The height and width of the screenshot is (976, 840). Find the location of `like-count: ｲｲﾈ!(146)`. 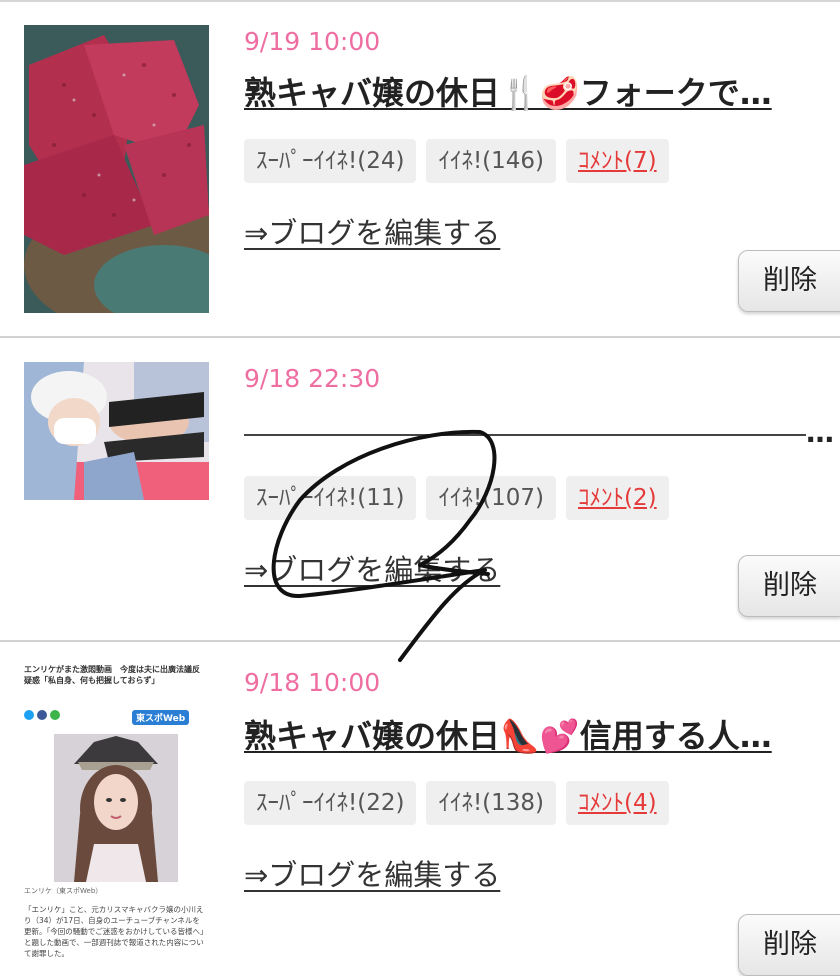

like-count: ｲｲﾈ!(146) is located at coordinates (491, 161).